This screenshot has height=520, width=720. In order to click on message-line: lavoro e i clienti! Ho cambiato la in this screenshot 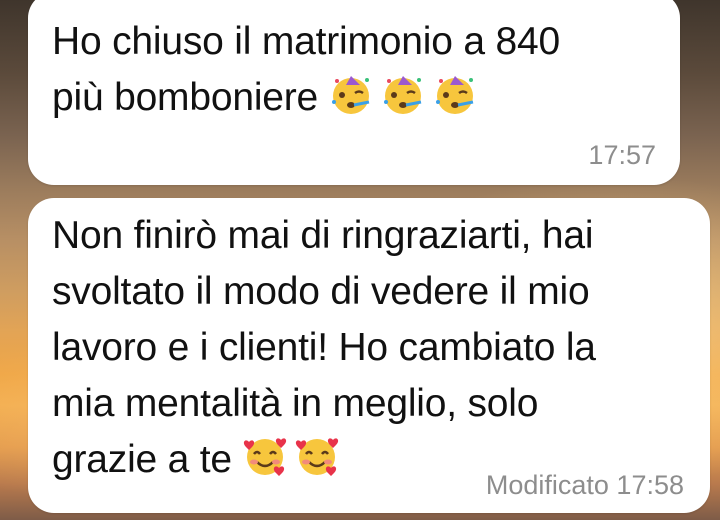, I will do `click(324, 347)`.